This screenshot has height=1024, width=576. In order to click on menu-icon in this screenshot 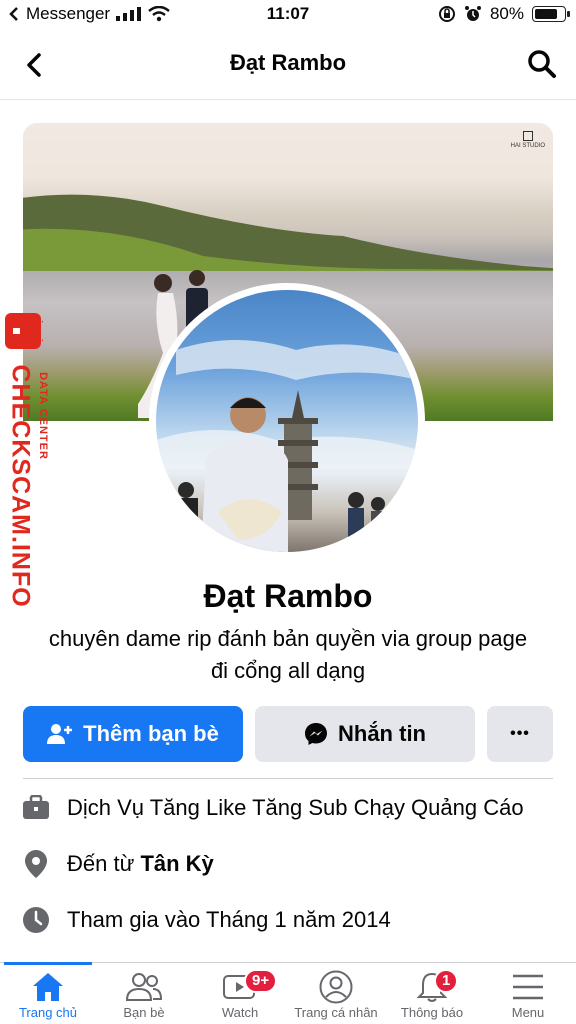, I will do `click(528, 987)`.